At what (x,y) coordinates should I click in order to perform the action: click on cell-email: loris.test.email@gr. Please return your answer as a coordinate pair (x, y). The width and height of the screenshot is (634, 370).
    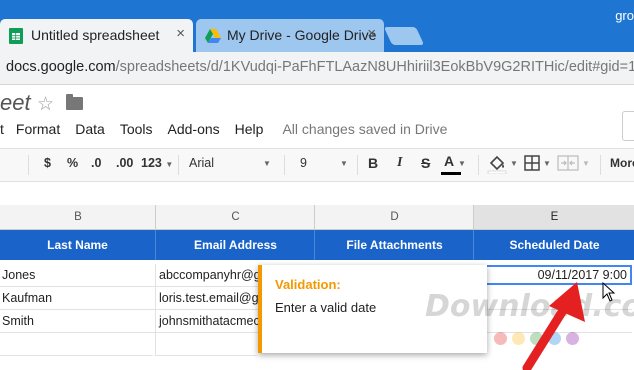
    Looking at the image, I should click on (207, 298).